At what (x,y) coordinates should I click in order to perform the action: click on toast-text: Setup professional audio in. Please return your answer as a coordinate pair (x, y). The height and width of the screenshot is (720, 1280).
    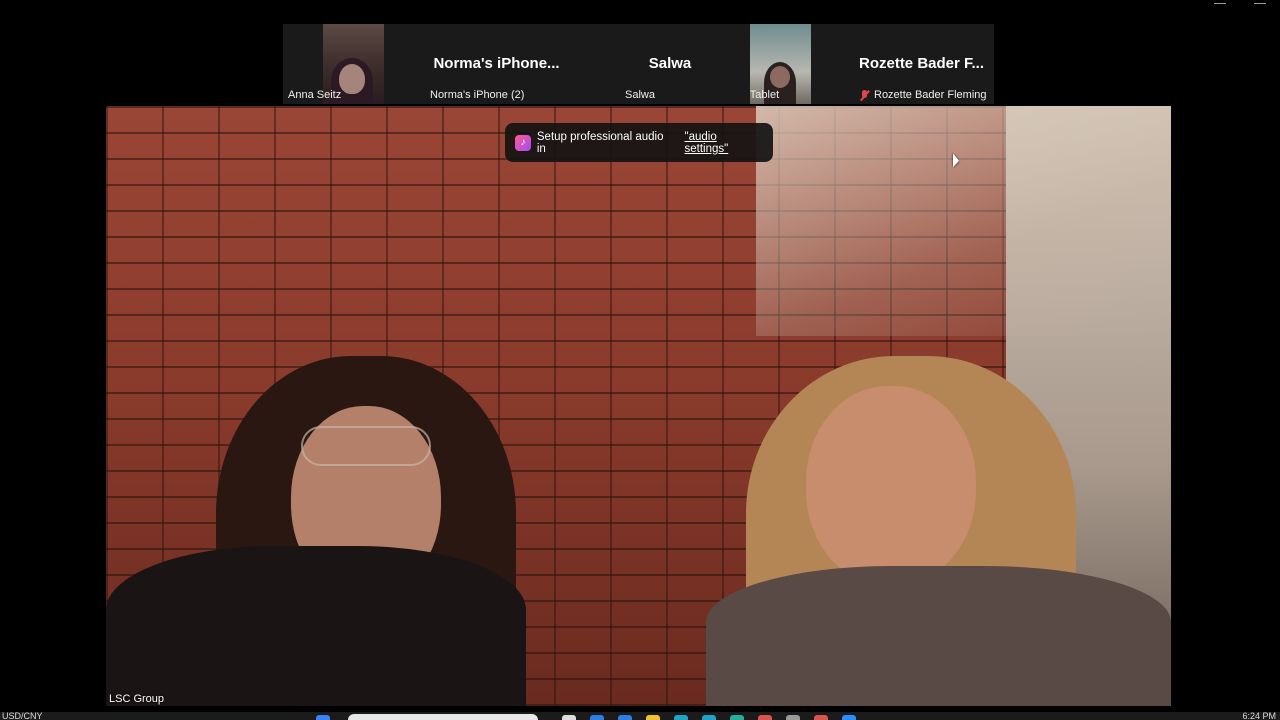
    Looking at the image, I should click on (600, 142).